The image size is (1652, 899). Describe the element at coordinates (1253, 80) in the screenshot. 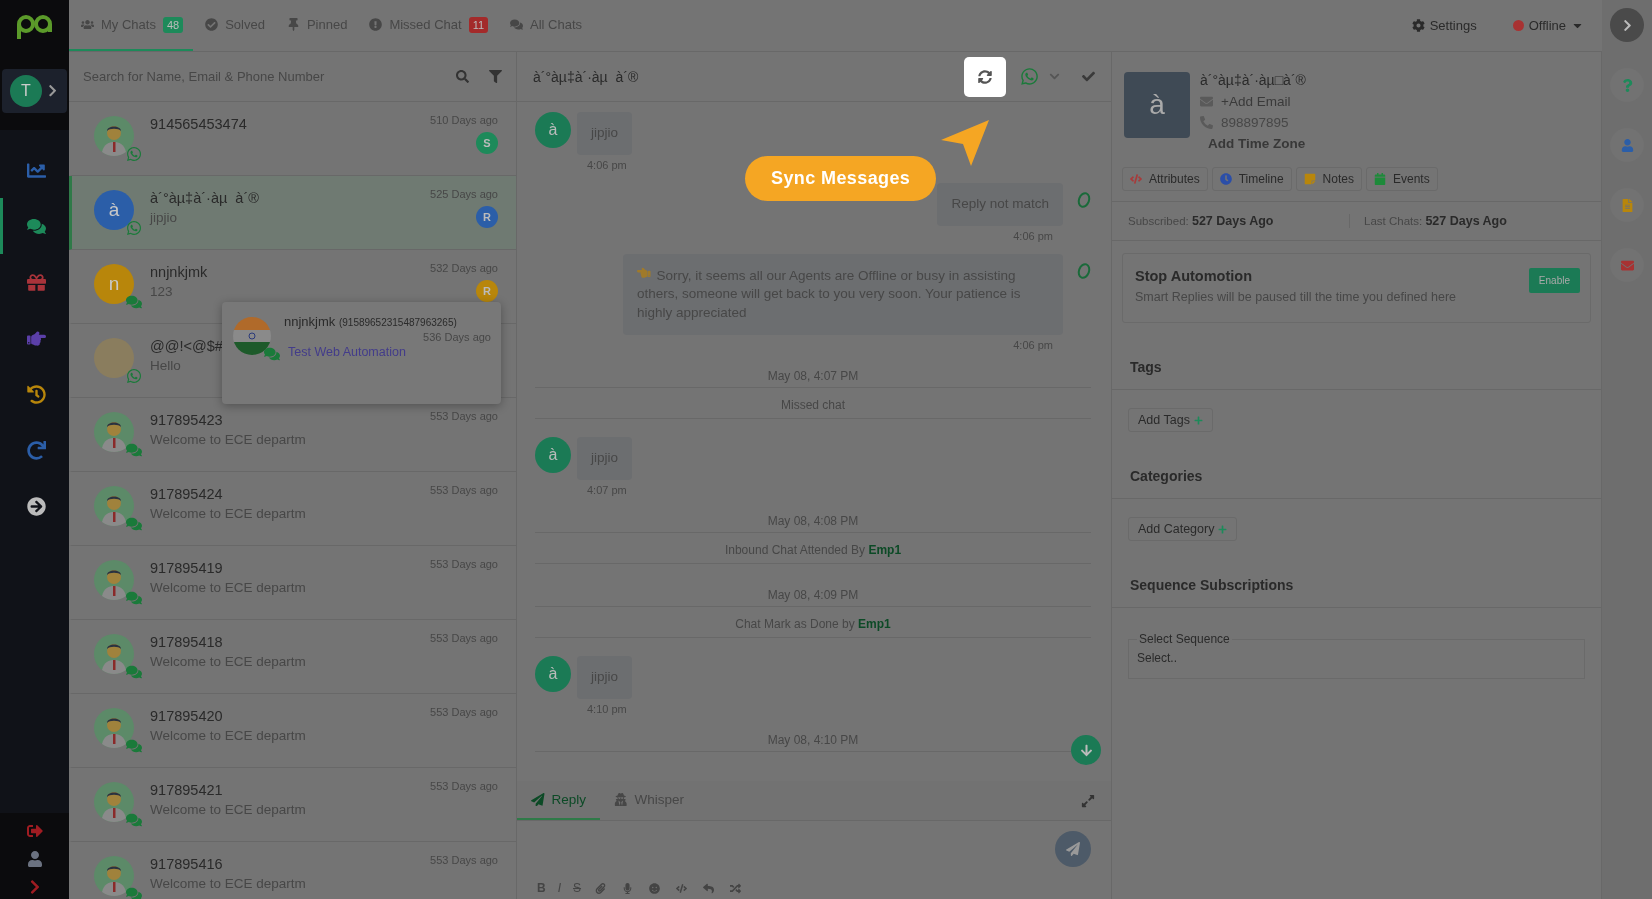

I see `profile-name: à´°àµ‡à´·àµ□à´®` at that location.